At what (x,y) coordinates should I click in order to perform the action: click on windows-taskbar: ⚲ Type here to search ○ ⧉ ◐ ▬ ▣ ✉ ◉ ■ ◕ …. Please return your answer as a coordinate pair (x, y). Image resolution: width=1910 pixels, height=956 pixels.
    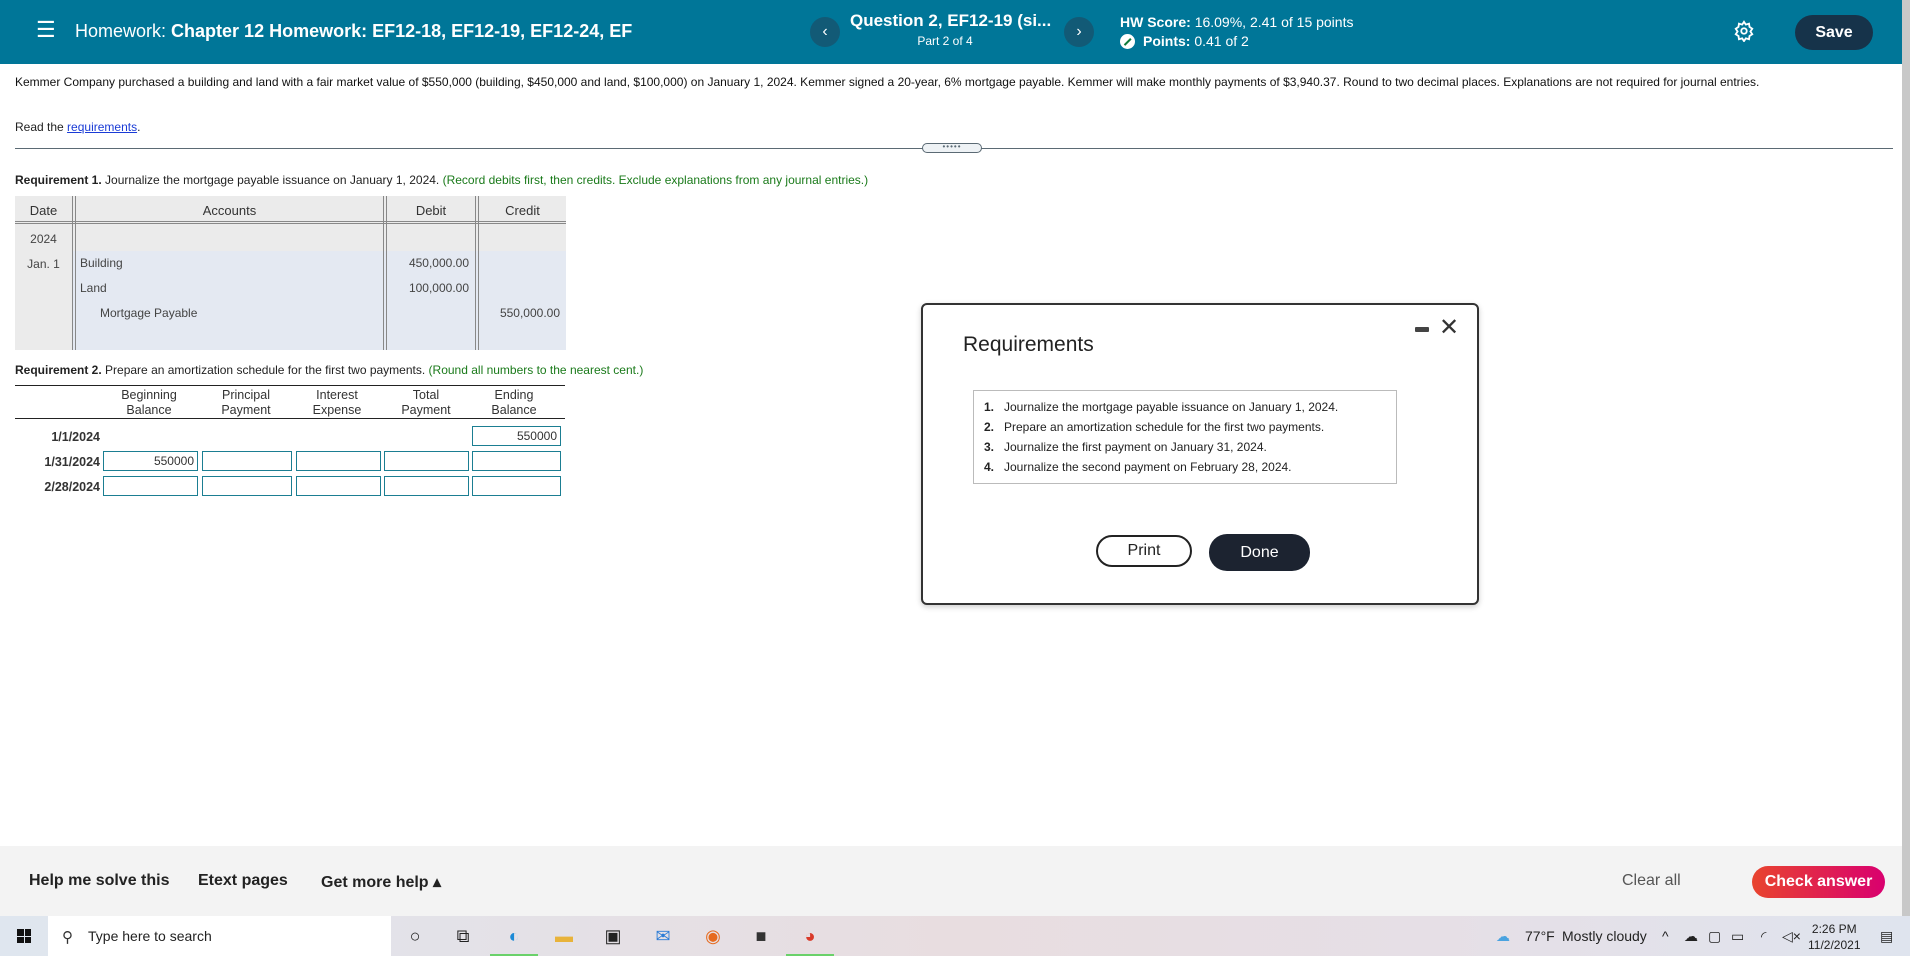
    Looking at the image, I should click on (955, 936).